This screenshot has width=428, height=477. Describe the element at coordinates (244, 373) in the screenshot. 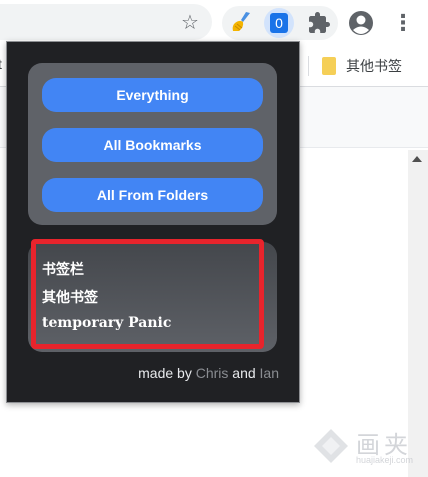

I see `credit-and: and` at that location.